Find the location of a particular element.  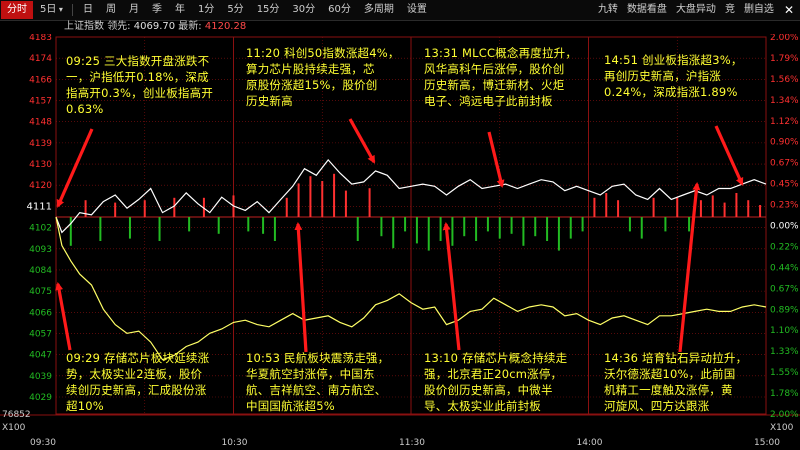

left-axis-label: 4066 is located at coordinates (40, 313).